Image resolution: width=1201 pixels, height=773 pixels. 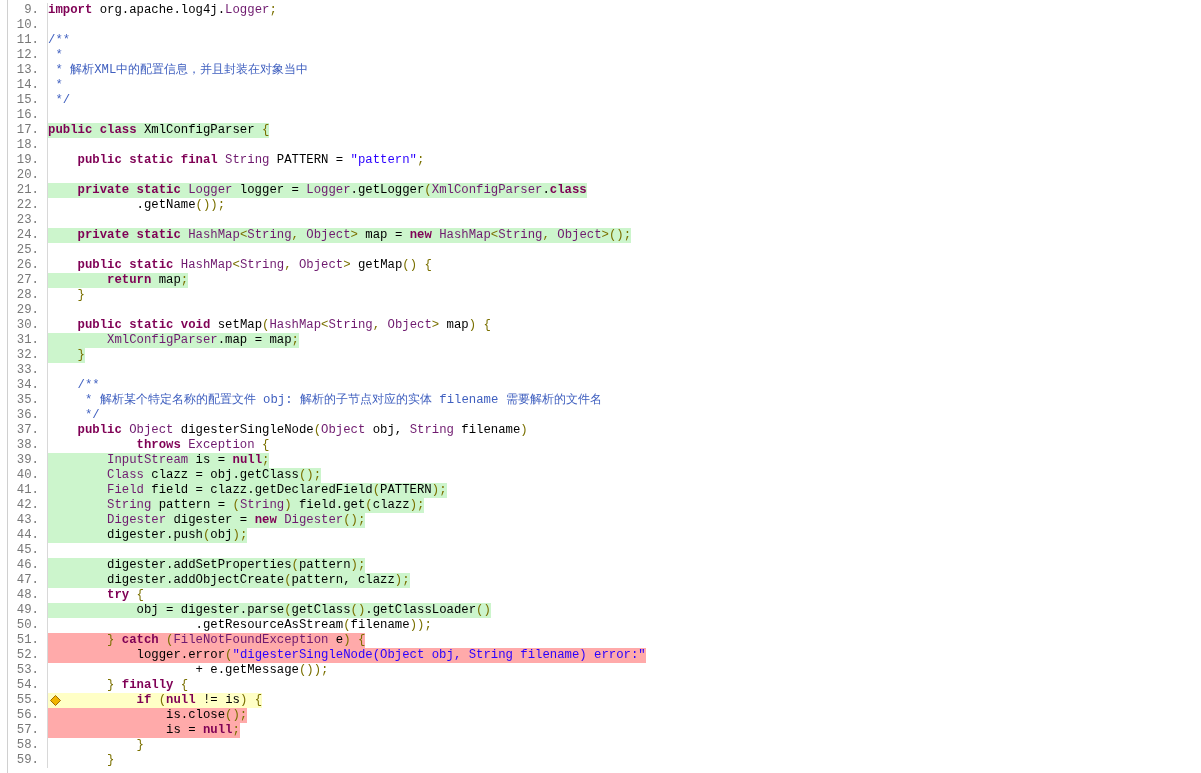 What do you see at coordinates (28, 250) in the screenshot?
I see `line-number: 25.` at bounding box center [28, 250].